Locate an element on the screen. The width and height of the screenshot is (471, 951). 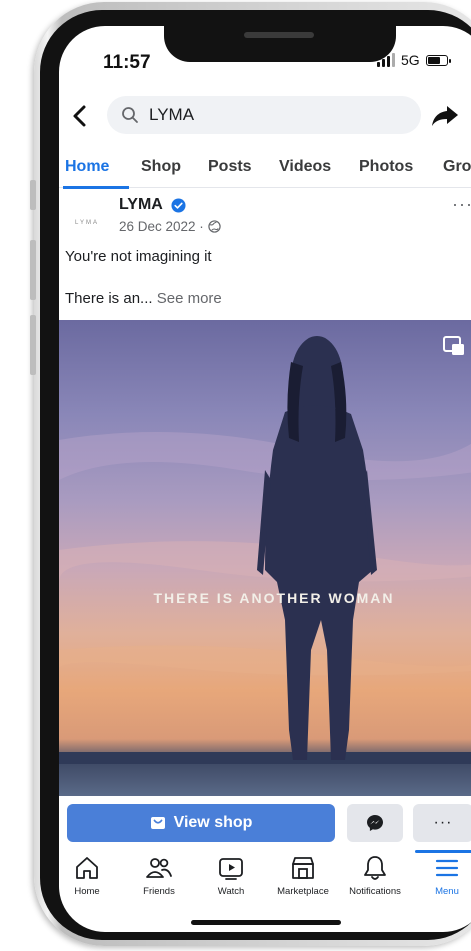
nav-home: Home is located at coordinates (92, 875).